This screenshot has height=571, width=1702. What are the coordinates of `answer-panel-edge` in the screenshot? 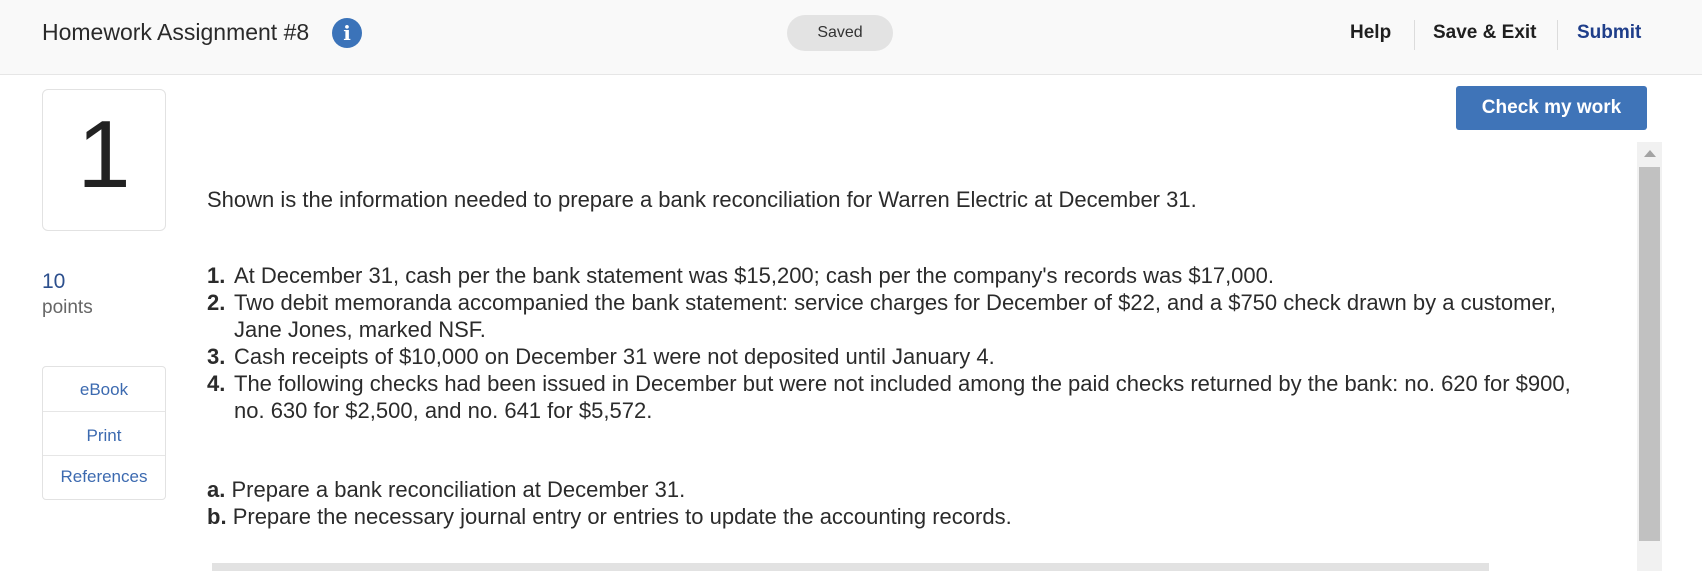 It's located at (850, 567).